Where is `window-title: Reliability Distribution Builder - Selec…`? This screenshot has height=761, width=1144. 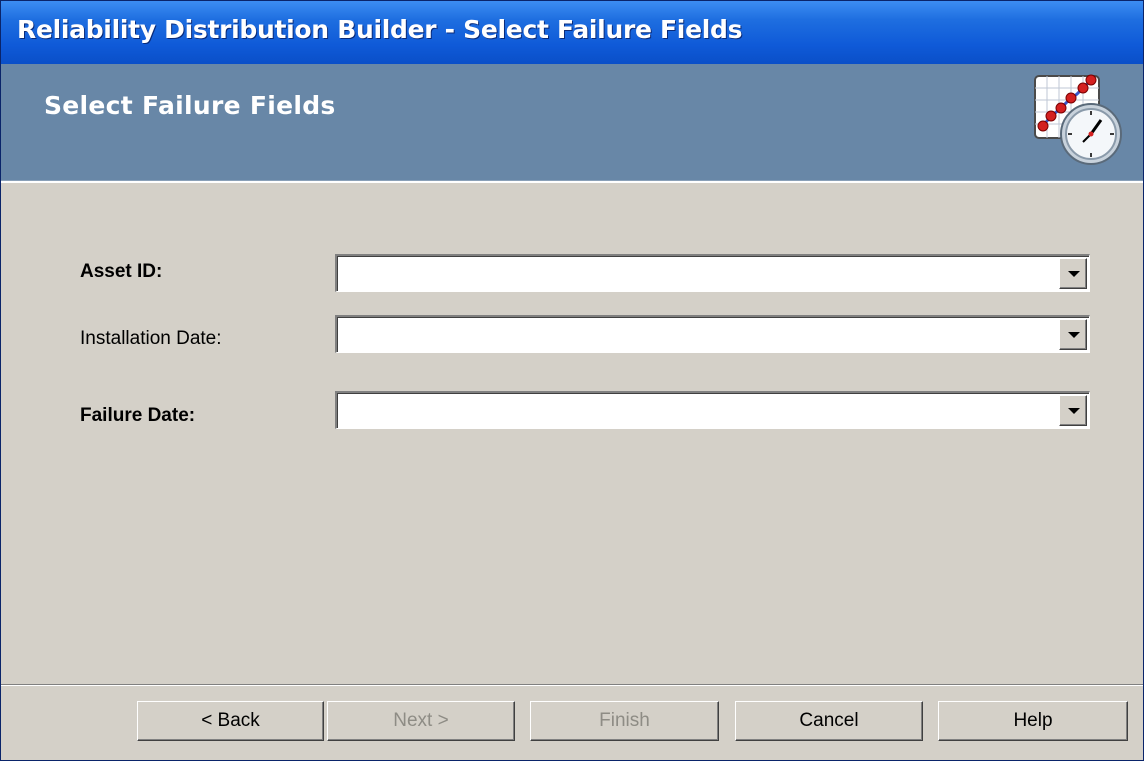
window-title: Reliability Distribution Builder - Selec… is located at coordinates (380, 29).